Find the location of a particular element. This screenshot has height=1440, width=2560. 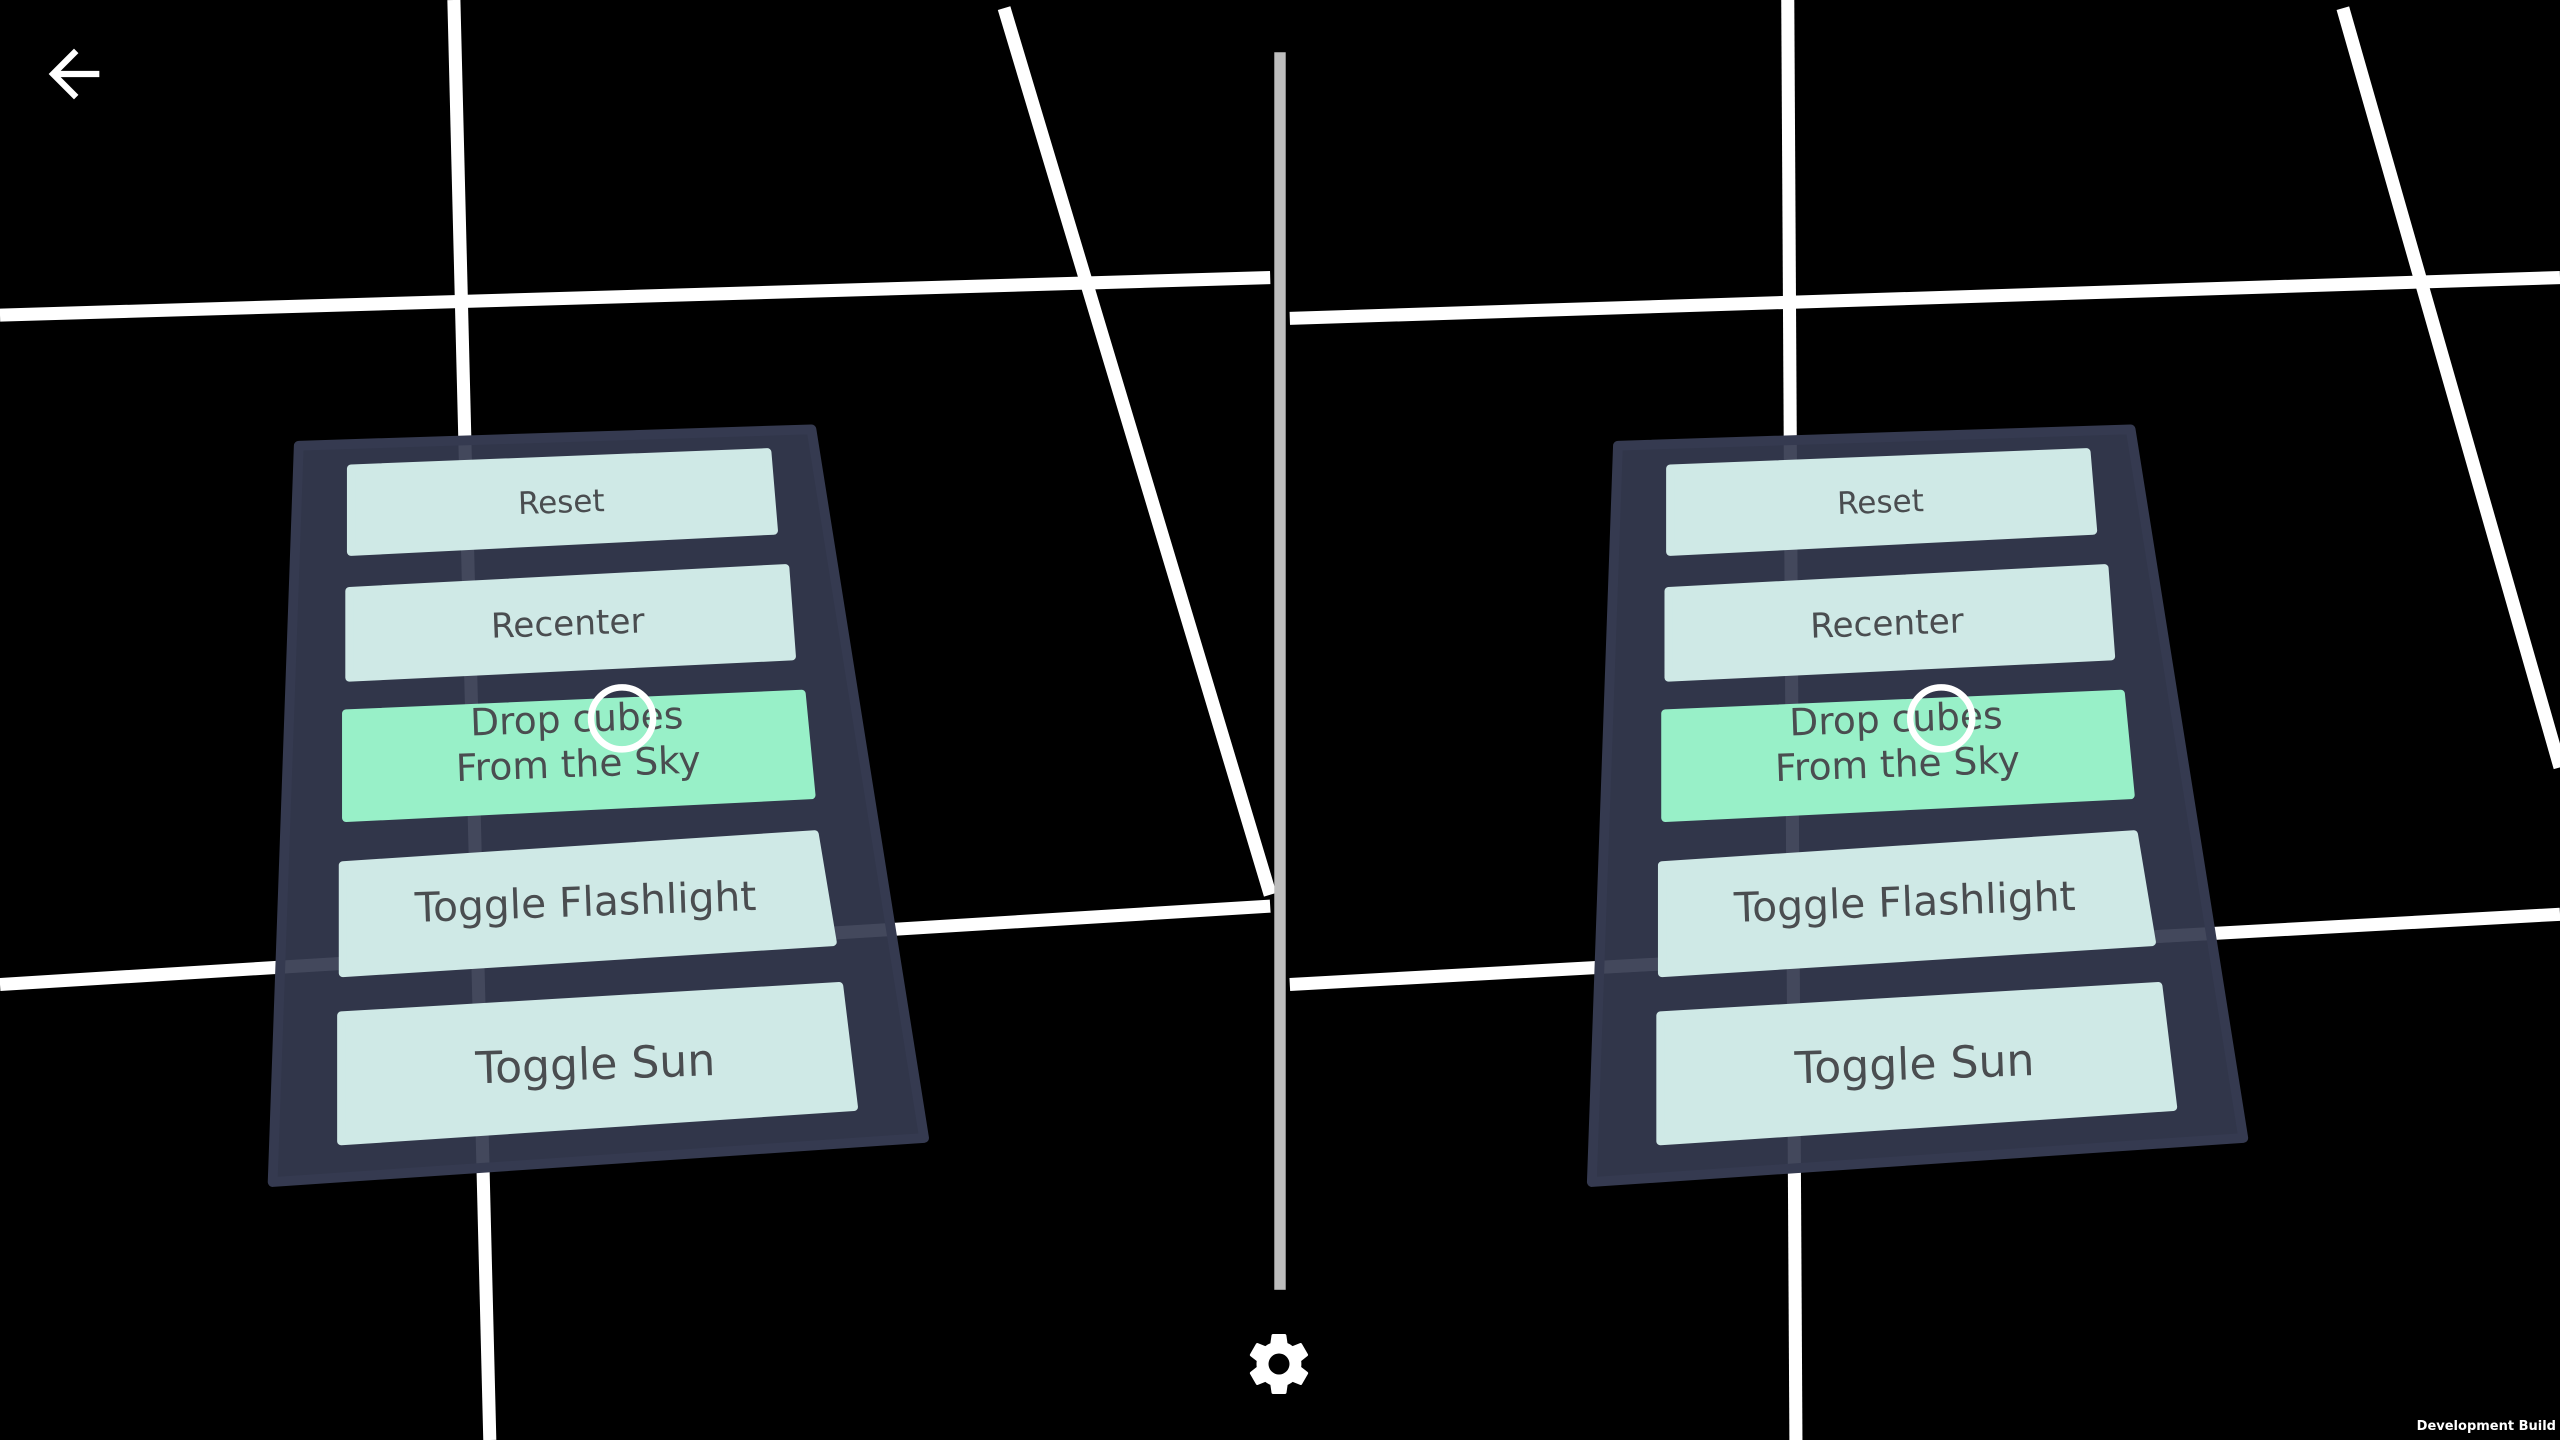

back-button is located at coordinates (74, 74).